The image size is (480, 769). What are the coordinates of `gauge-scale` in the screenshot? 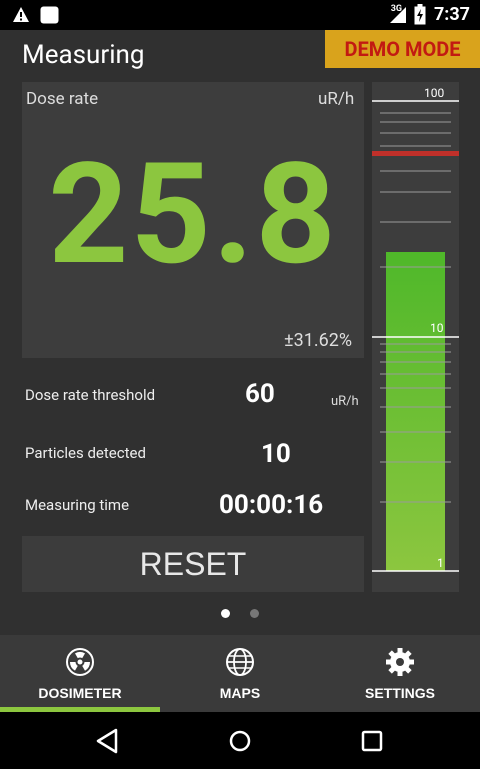 It's located at (415, 336).